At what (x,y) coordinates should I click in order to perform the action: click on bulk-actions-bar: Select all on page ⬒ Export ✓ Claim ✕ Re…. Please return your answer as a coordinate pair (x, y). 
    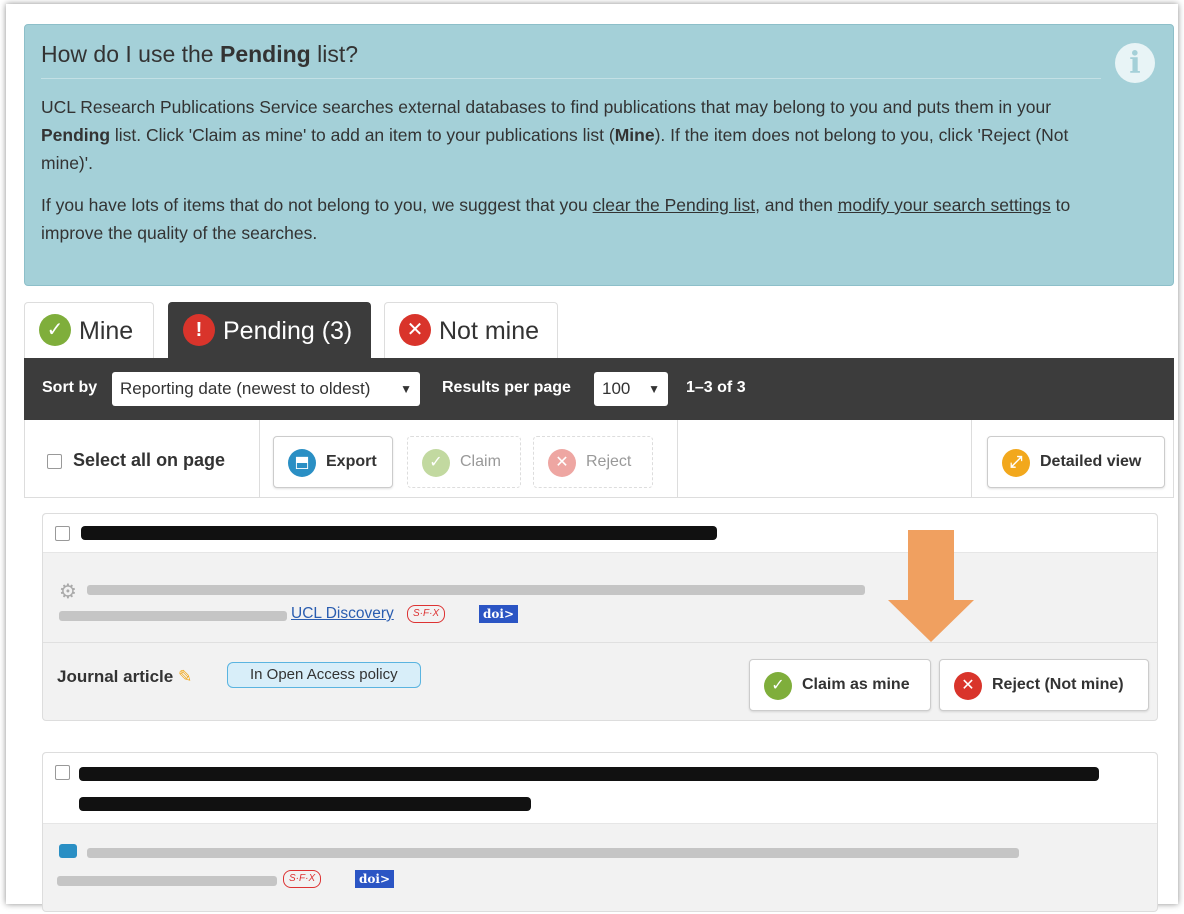
    Looking at the image, I should click on (599, 459).